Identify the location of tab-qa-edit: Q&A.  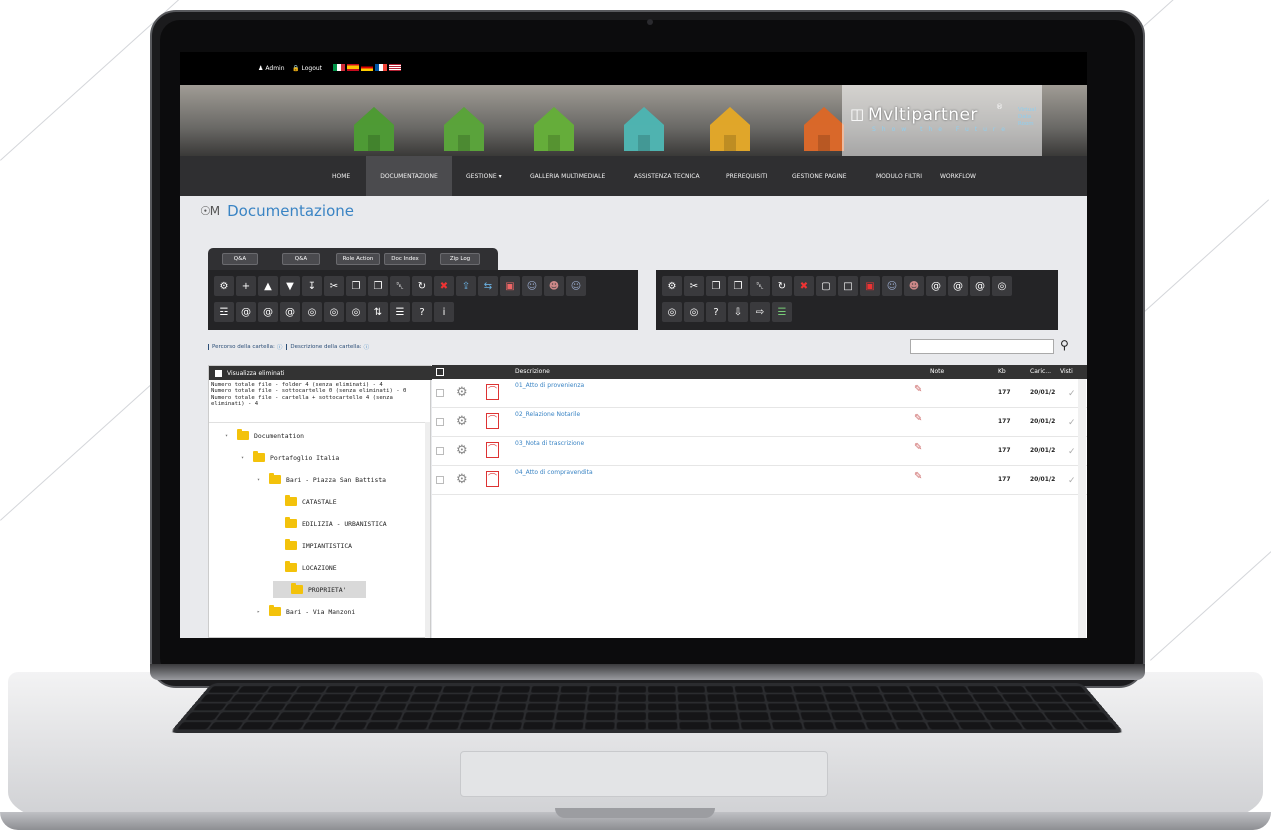
(240, 259).